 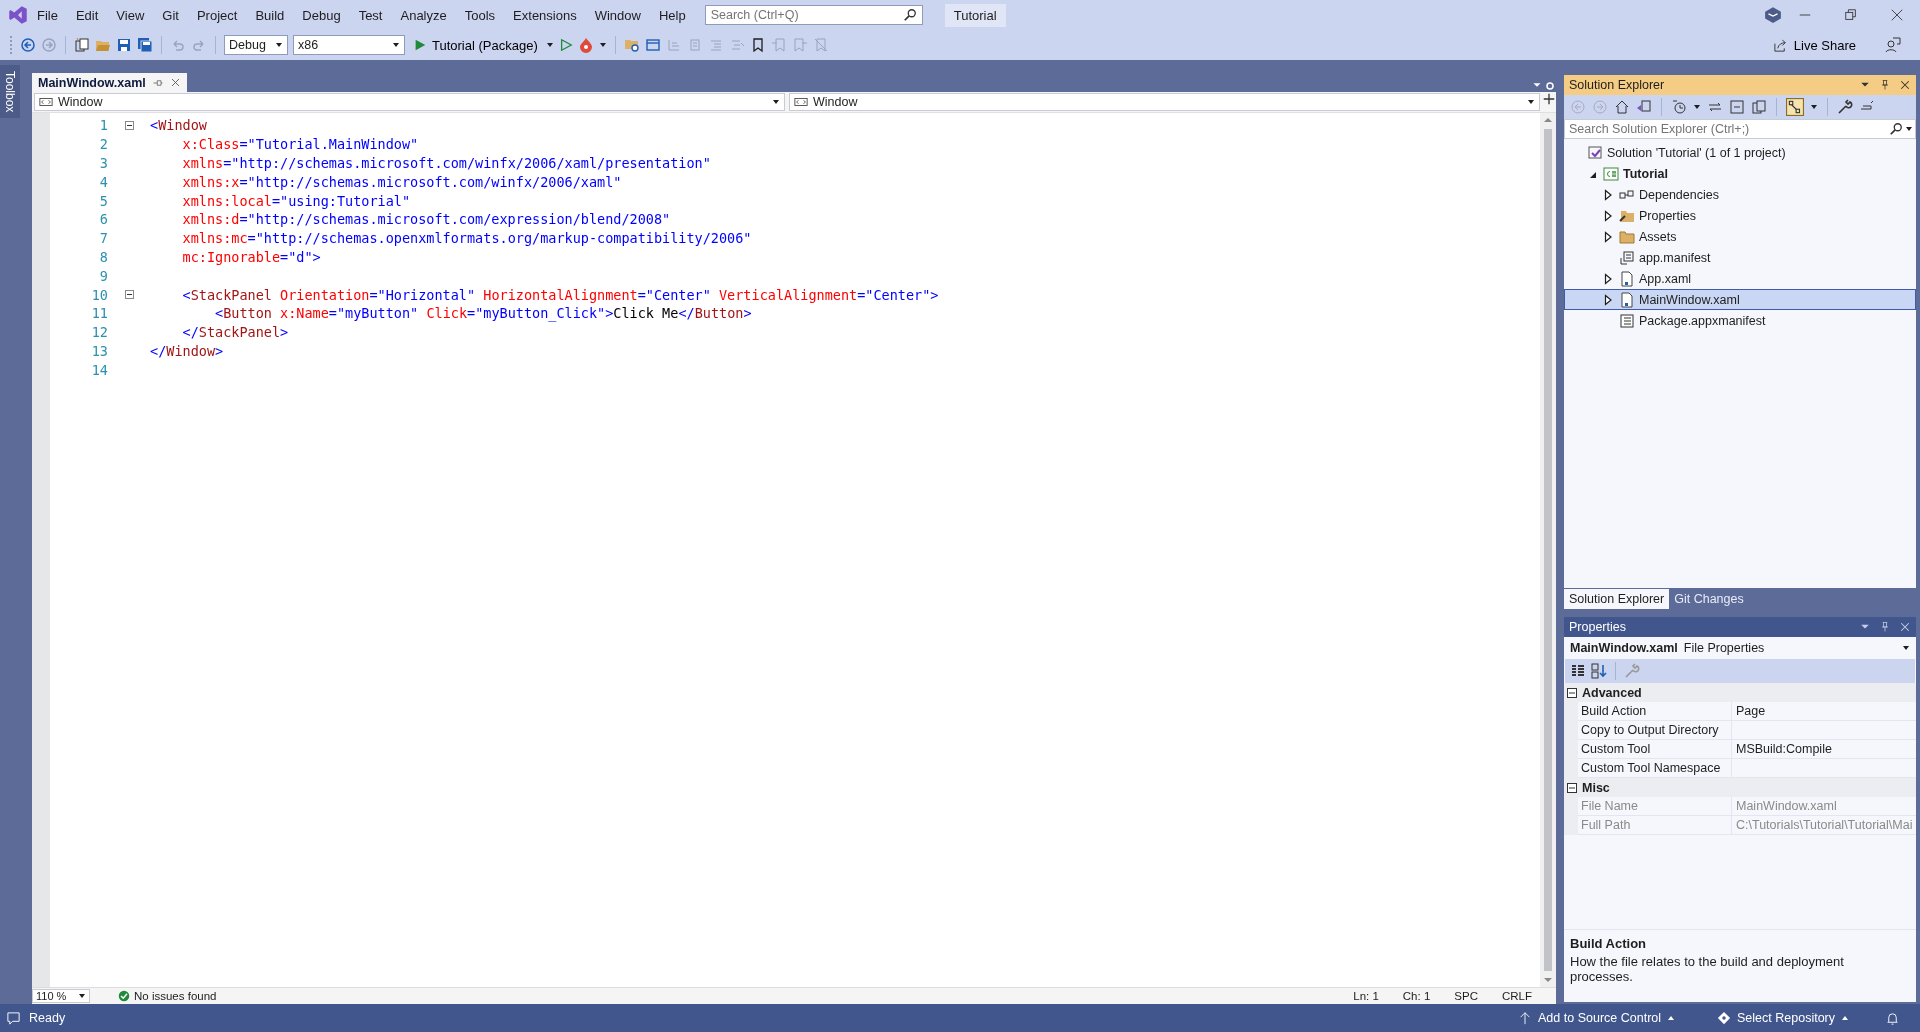 What do you see at coordinates (28, 45) in the screenshot?
I see `back-icon` at bounding box center [28, 45].